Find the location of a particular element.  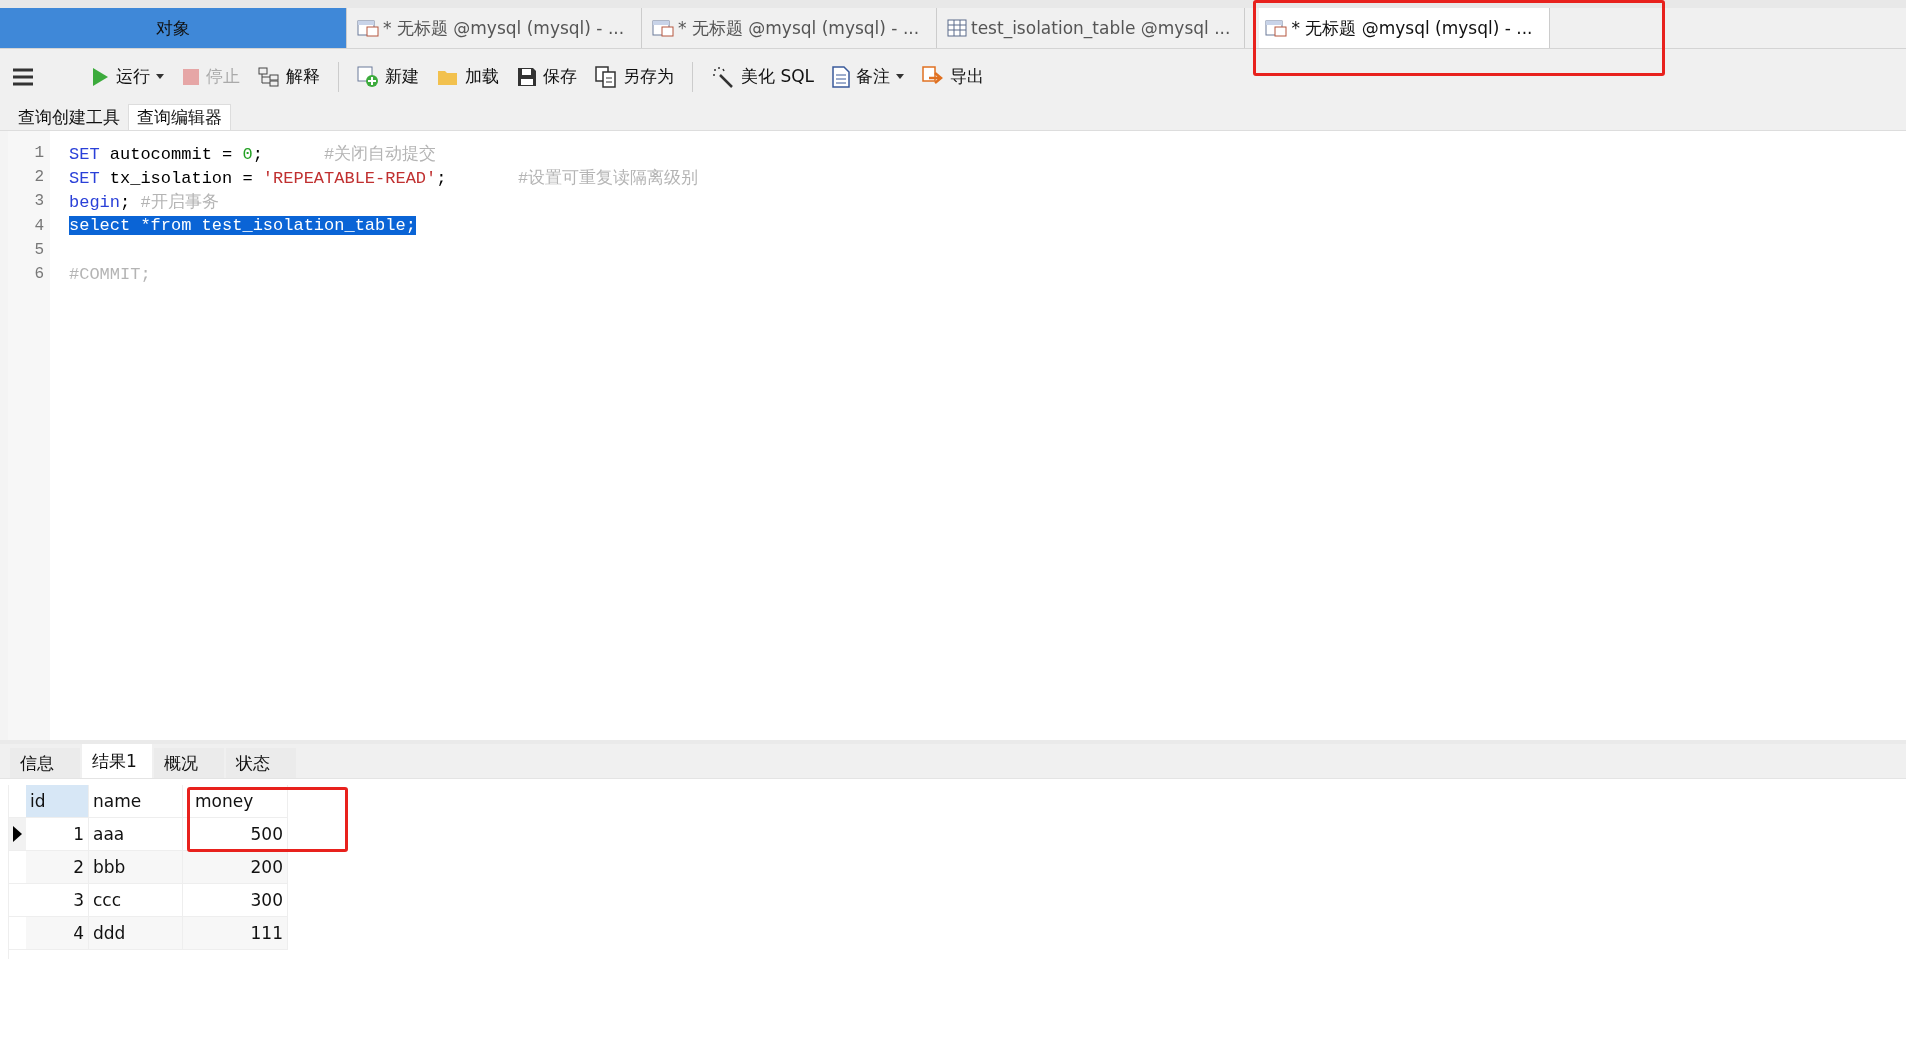

result-tab: 信息 is located at coordinates (45, 763).